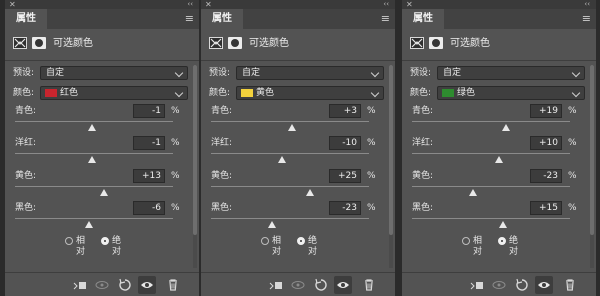  Describe the element at coordinates (179, 93) in the screenshot. I see `chevron-down-icon` at that location.